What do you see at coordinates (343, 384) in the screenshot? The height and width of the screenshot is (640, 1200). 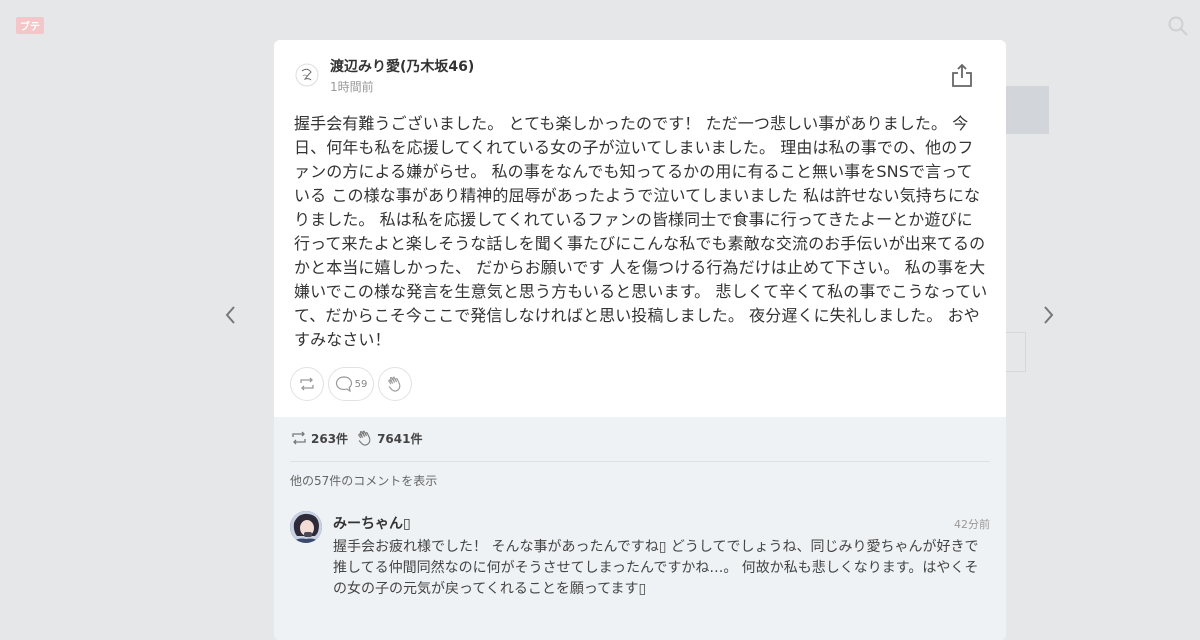 I see `comment-bubble-icon` at bounding box center [343, 384].